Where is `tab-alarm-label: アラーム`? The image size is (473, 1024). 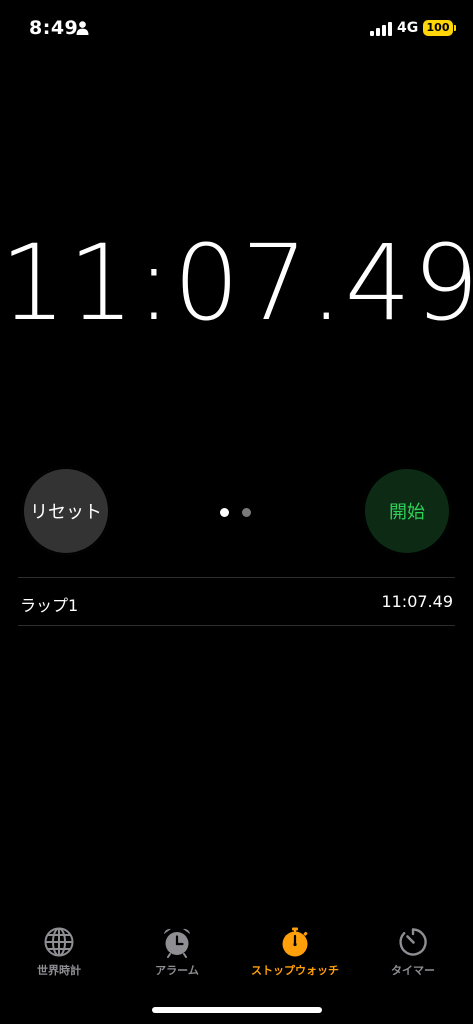
tab-alarm-label: アラーム is located at coordinates (177, 970).